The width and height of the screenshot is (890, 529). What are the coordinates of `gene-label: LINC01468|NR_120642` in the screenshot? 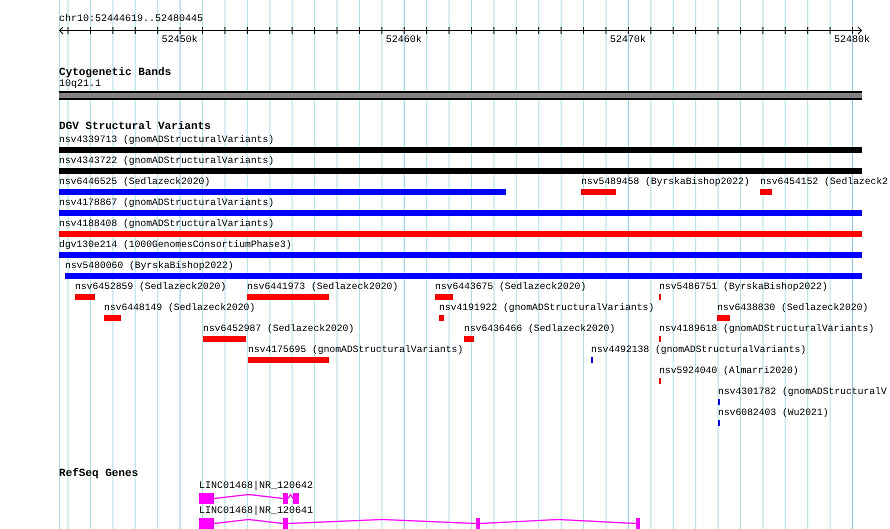 It's located at (256, 487).